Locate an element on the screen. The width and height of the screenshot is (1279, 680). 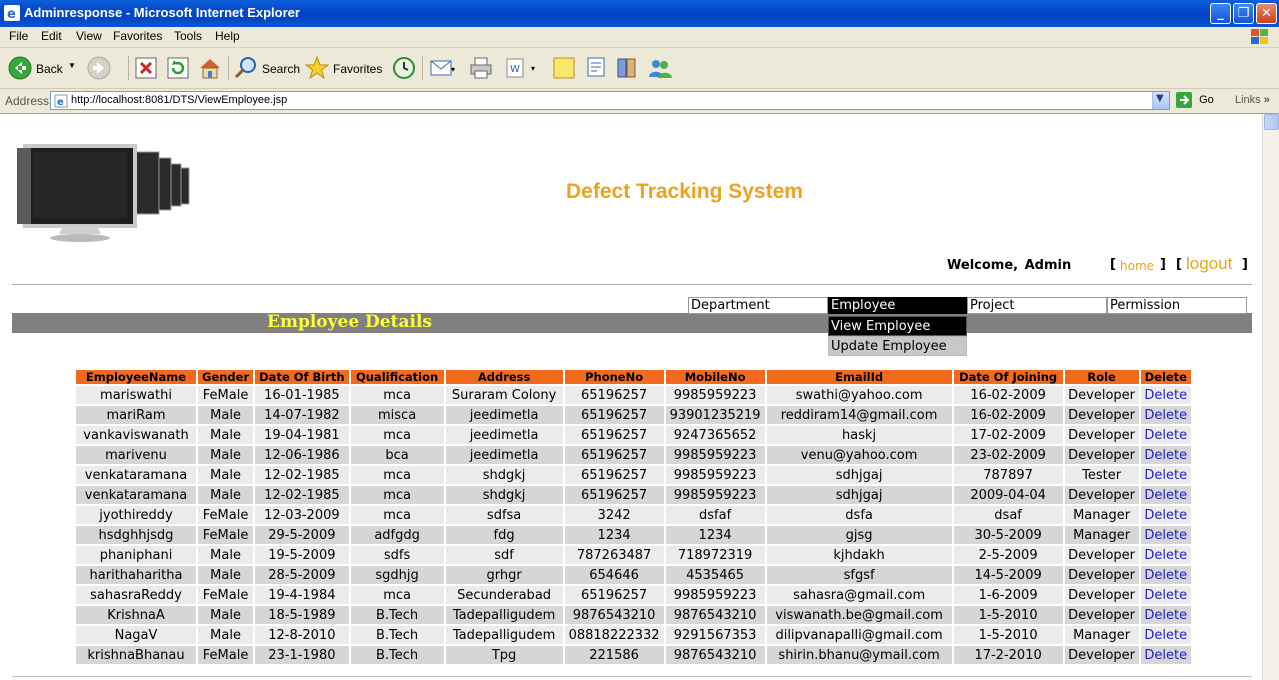
logout-link: logout is located at coordinates (1209, 264).